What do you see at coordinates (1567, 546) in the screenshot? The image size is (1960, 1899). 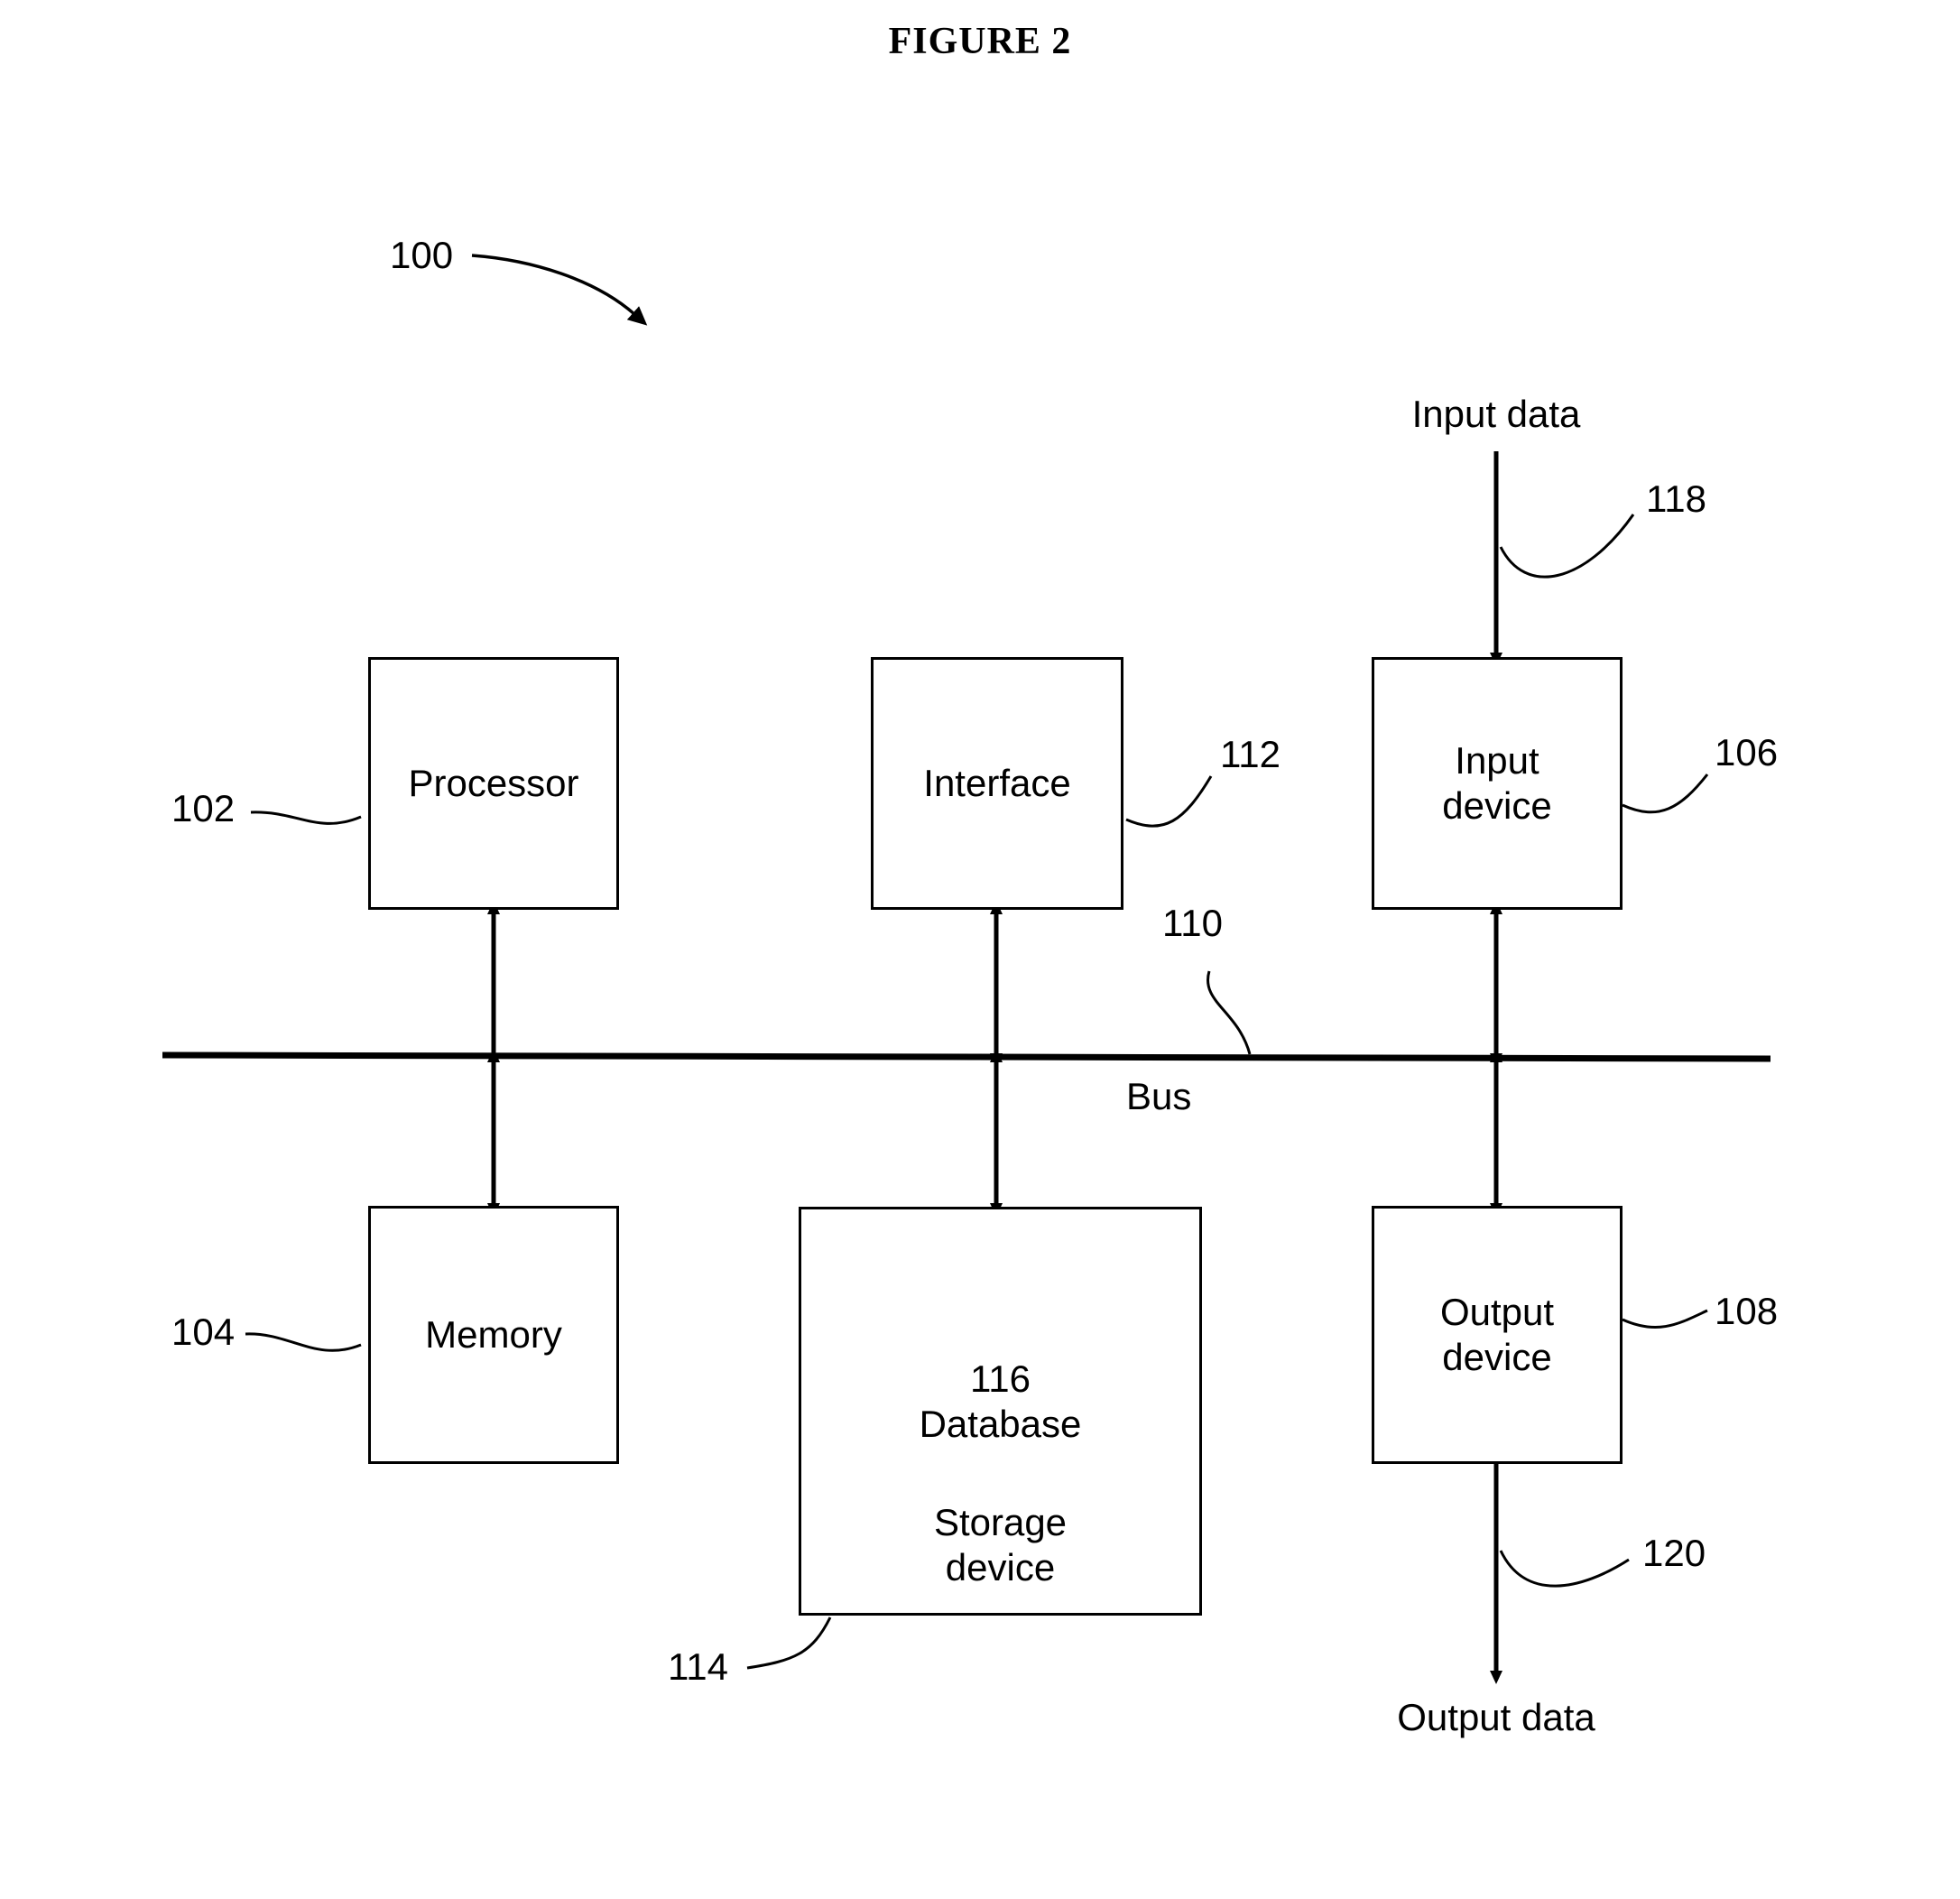 I see `input-data-ref-leader` at bounding box center [1567, 546].